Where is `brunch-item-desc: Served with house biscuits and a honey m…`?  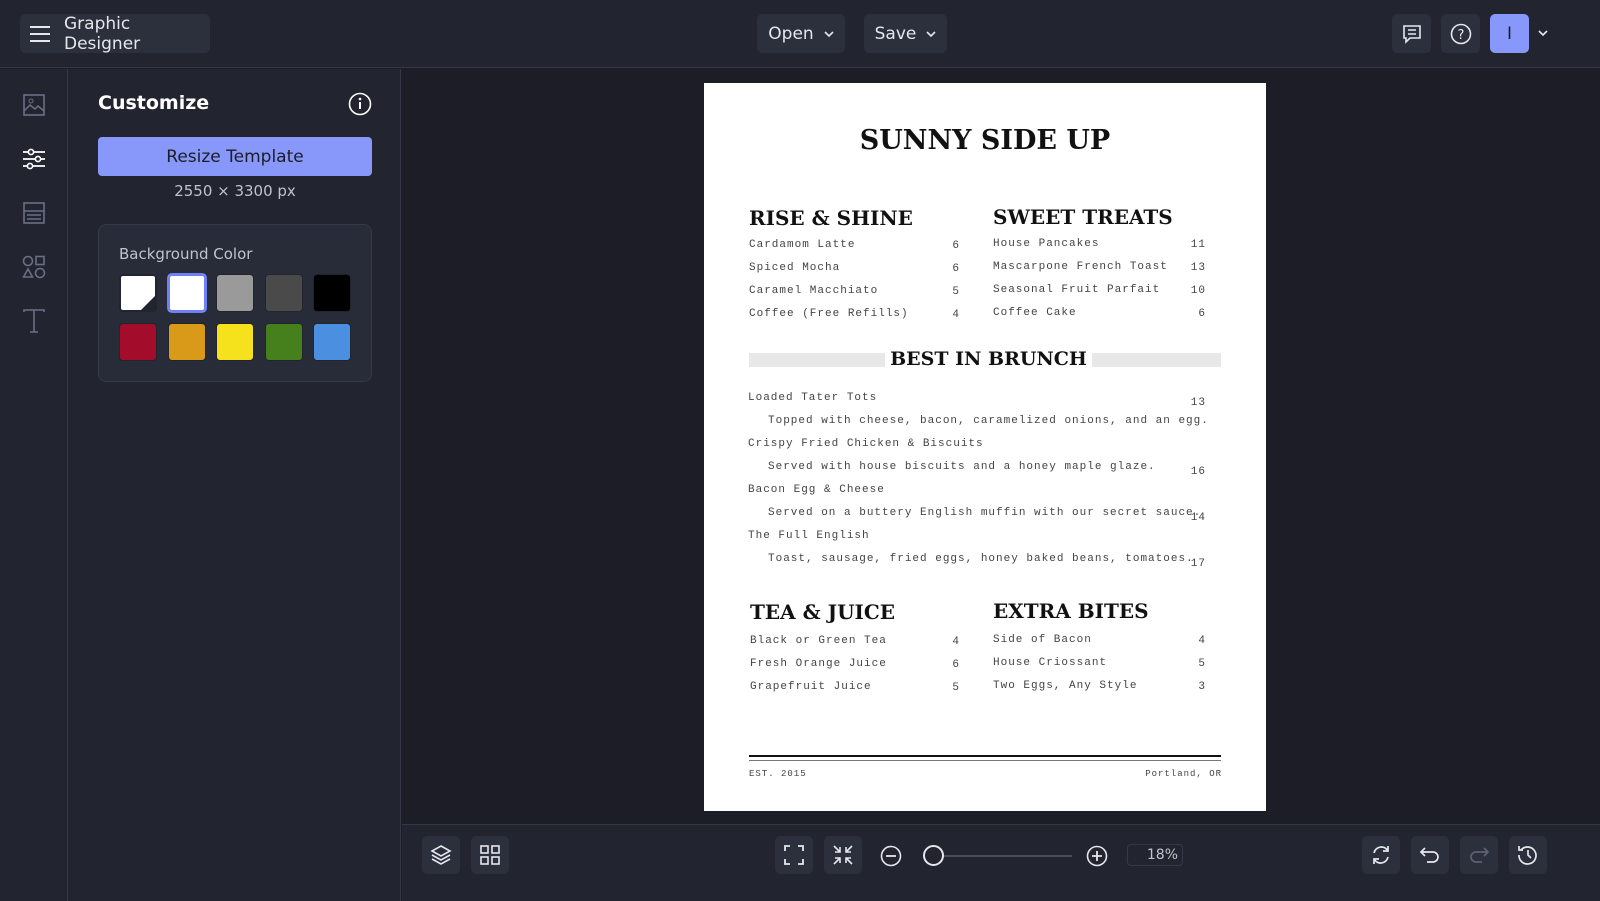
brunch-item-desc: Served with house biscuits and a honey m… is located at coordinates (962, 467).